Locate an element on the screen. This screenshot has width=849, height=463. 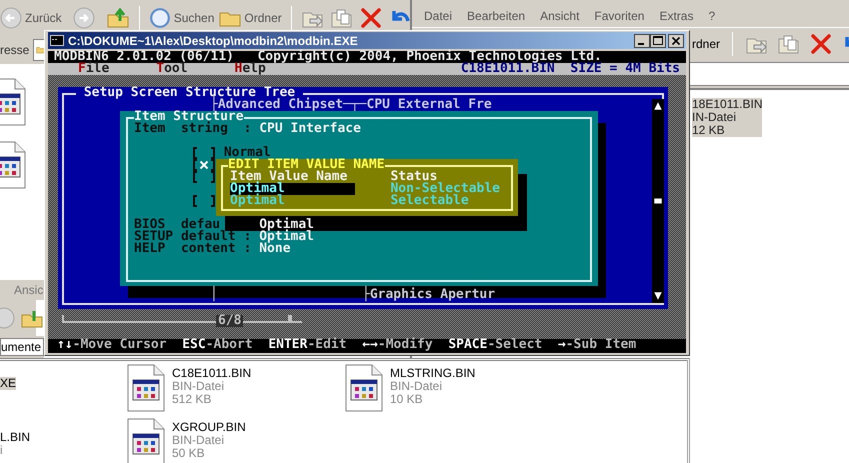
window-title: C:\DOKUME~1\Alex\Desktop\modbin2\modbin.EXE is located at coordinates (213, 41).